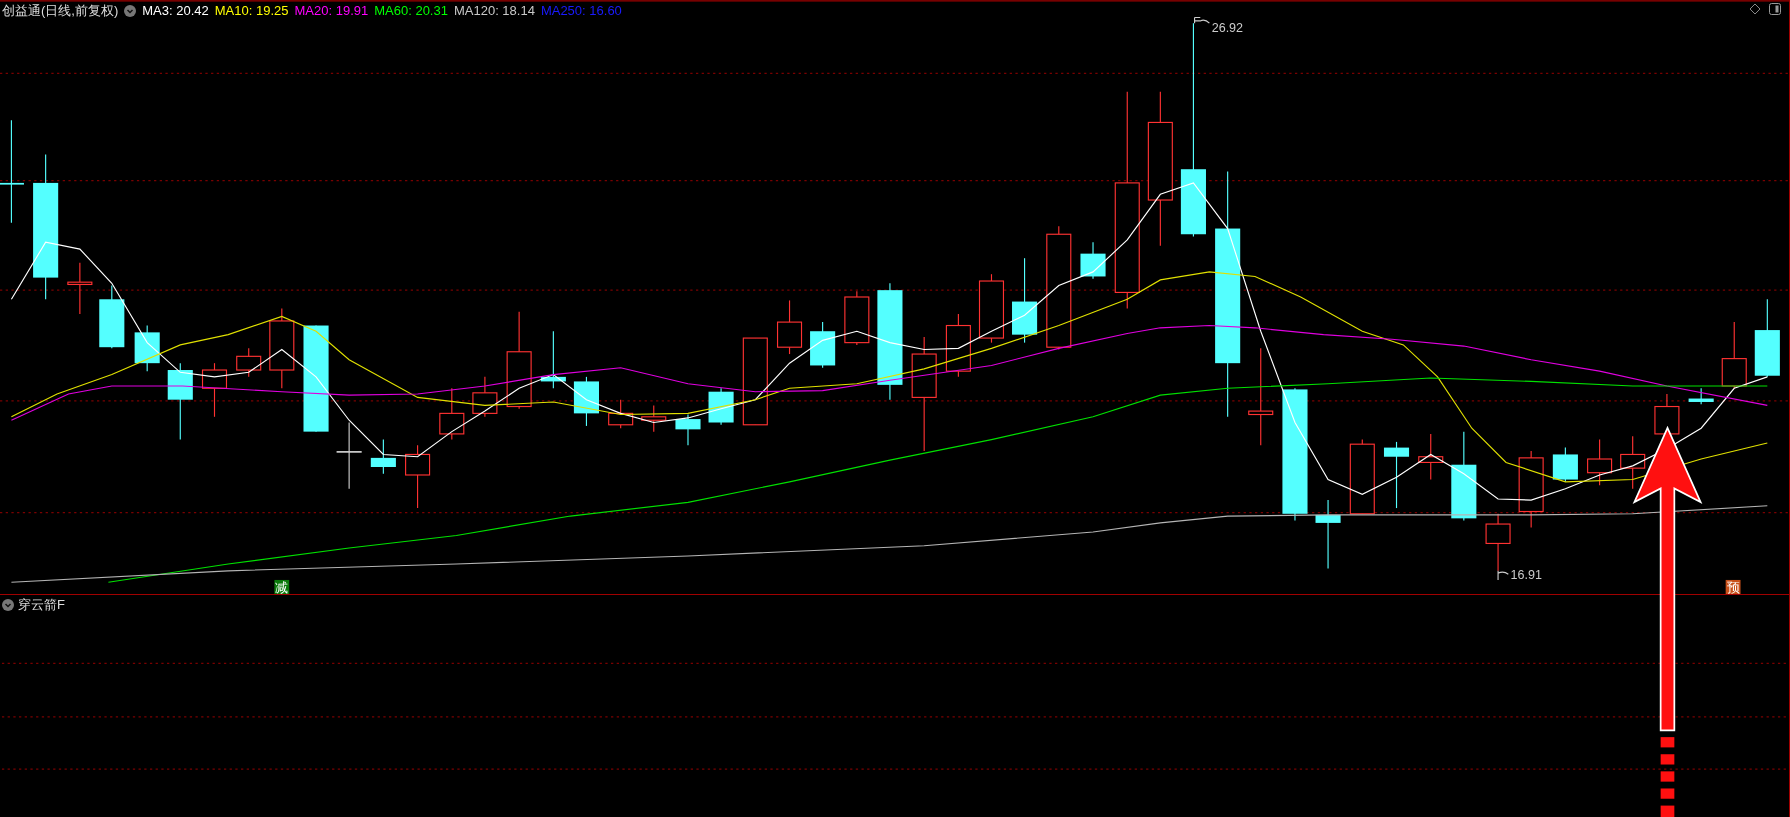 Image resolution: width=1790 pixels, height=817 pixels. I want to click on indicator-value: MA10: 19.25, so click(251, 11).